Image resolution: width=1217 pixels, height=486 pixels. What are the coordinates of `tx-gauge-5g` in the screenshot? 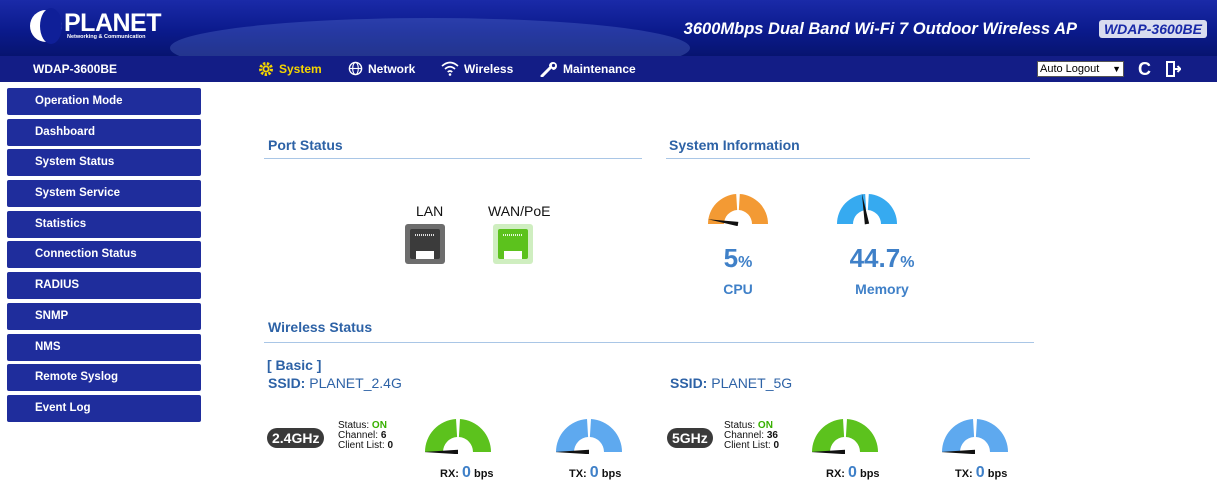 It's located at (975, 436).